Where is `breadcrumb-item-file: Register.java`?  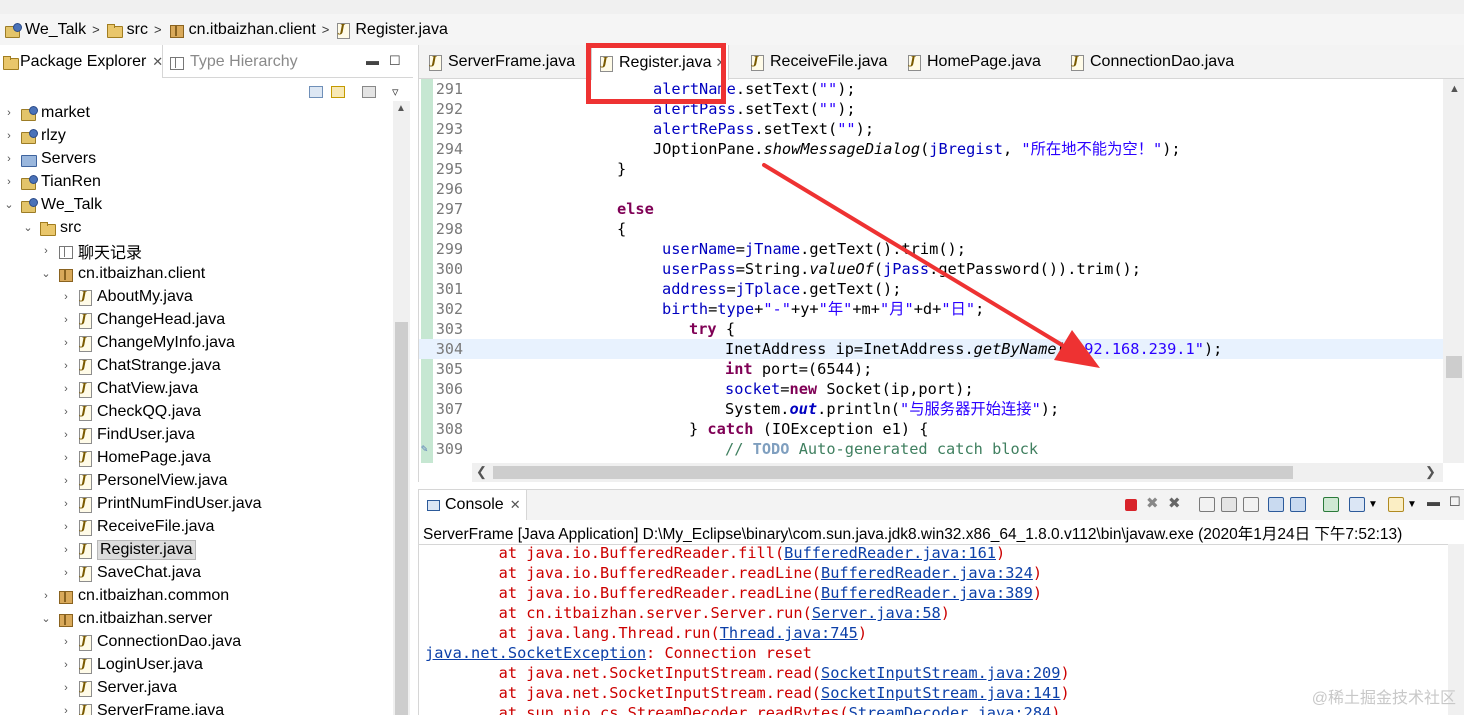 breadcrumb-item-file: Register.java is located at coordinates (391, 30).